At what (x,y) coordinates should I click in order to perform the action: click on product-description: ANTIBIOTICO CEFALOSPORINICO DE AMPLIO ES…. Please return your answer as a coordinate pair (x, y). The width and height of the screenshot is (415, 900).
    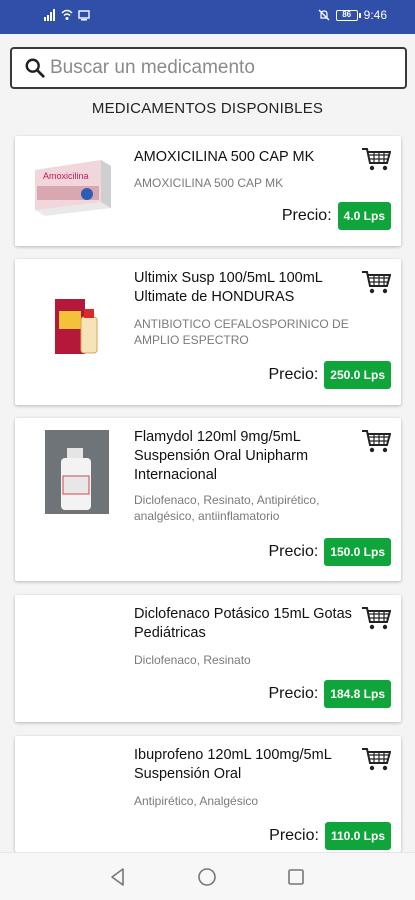
    Looking at the image, I should click on (241, 332).